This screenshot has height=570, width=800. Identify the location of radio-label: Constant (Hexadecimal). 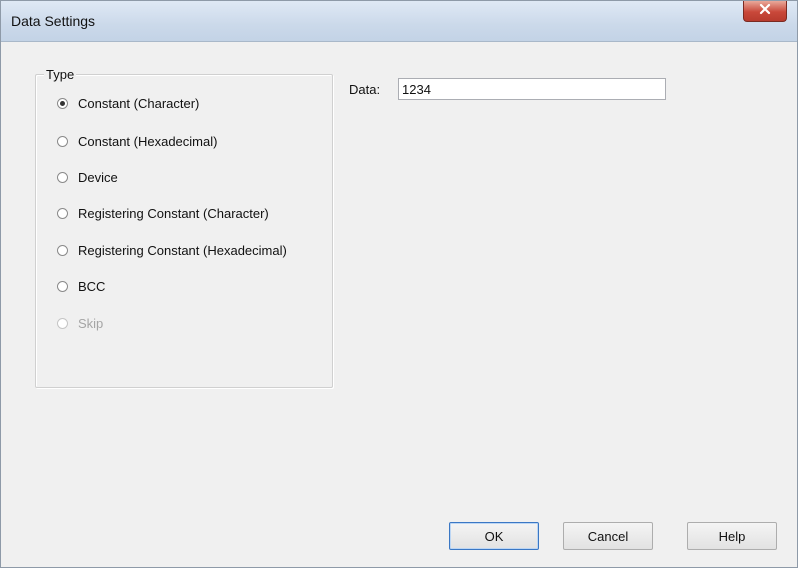
(148, 141).